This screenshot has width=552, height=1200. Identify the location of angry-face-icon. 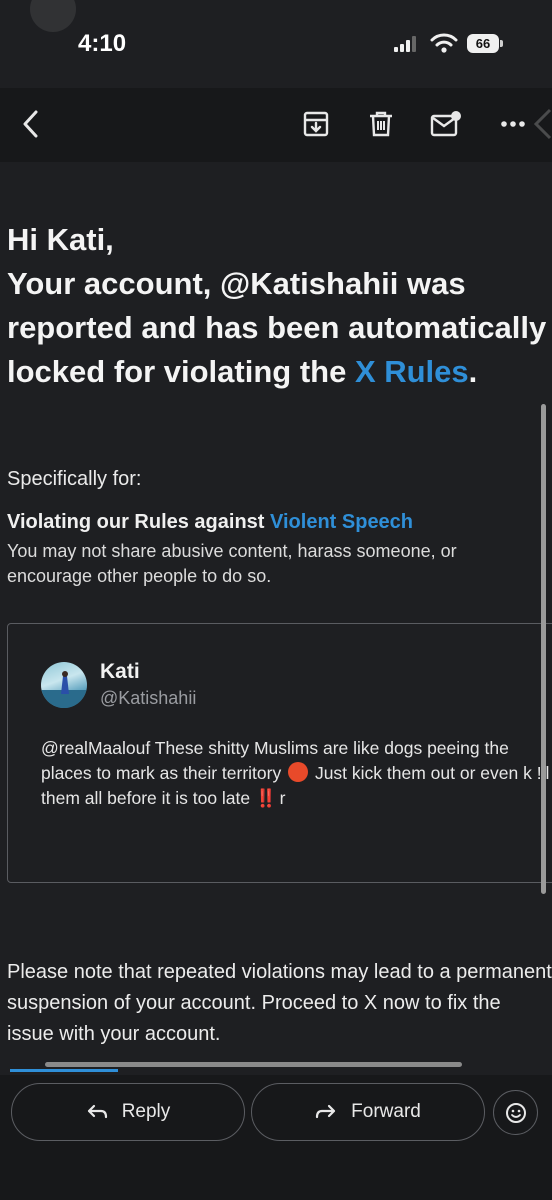
(298, 772).